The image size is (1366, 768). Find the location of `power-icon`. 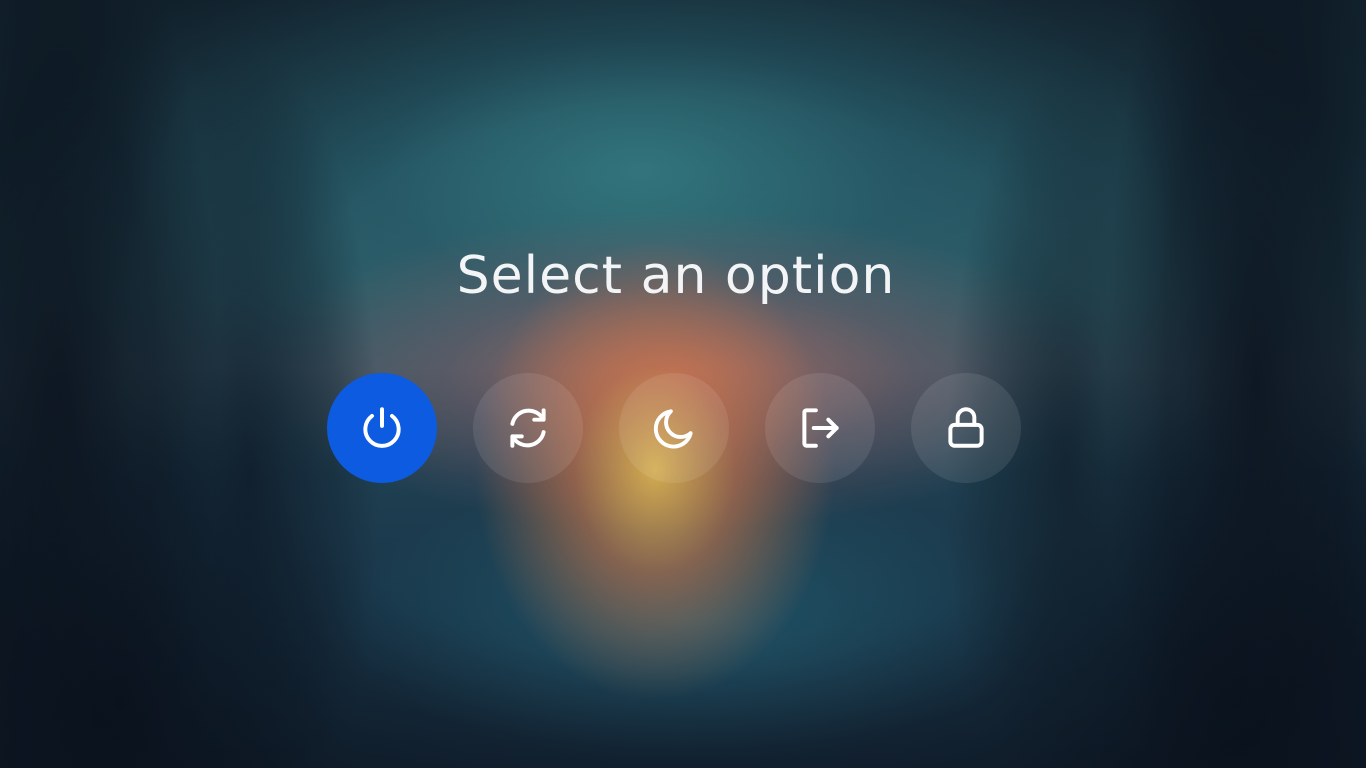

power-icon is located at coordinates (382, 427).